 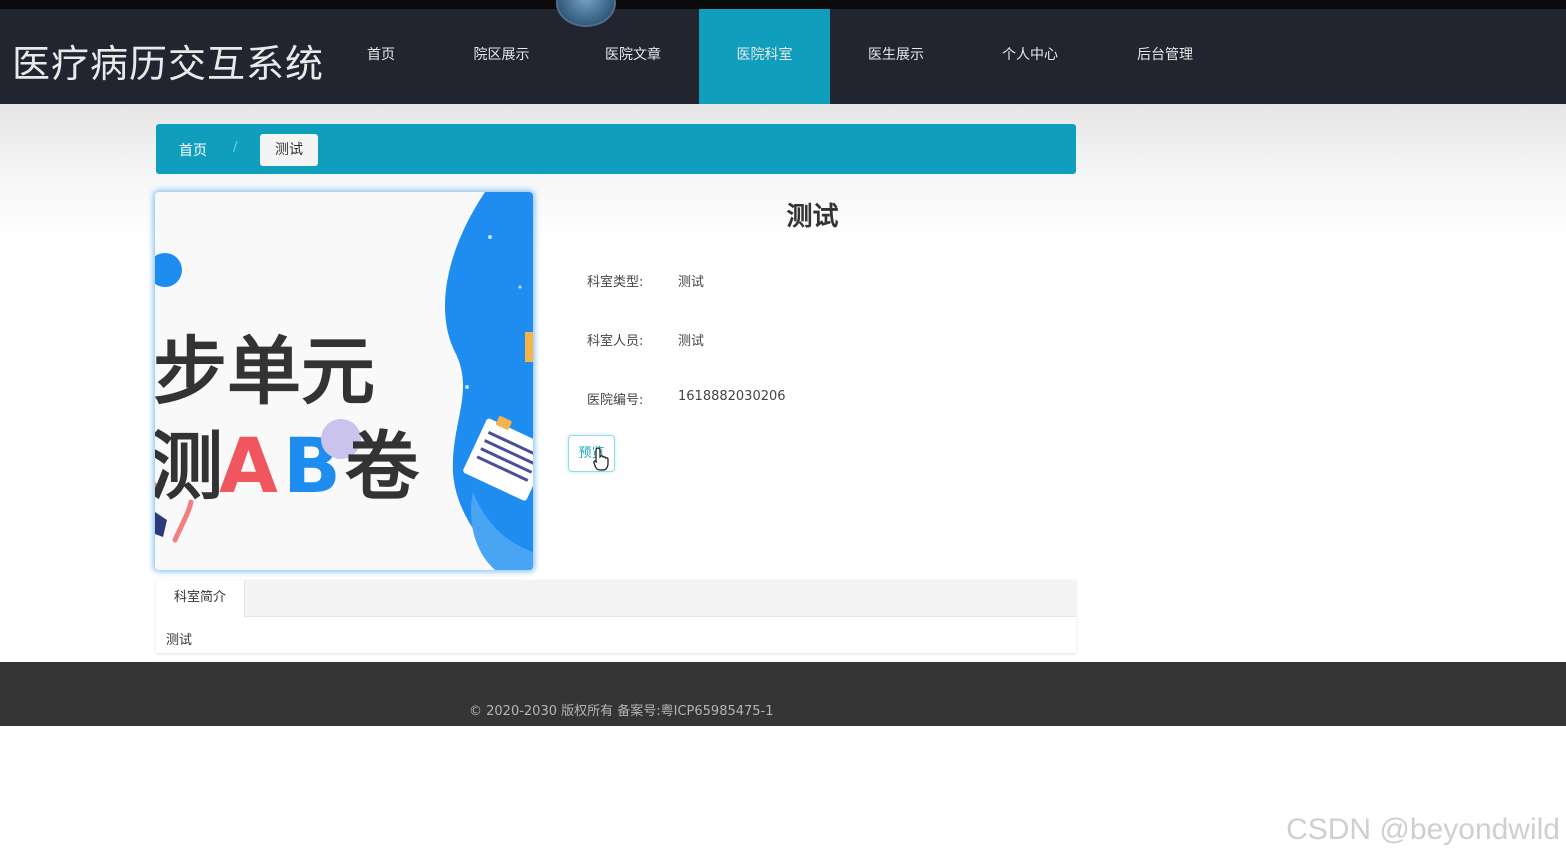 I want to click on nav-item-departments: 医院科室, so click(x=764, y=56).